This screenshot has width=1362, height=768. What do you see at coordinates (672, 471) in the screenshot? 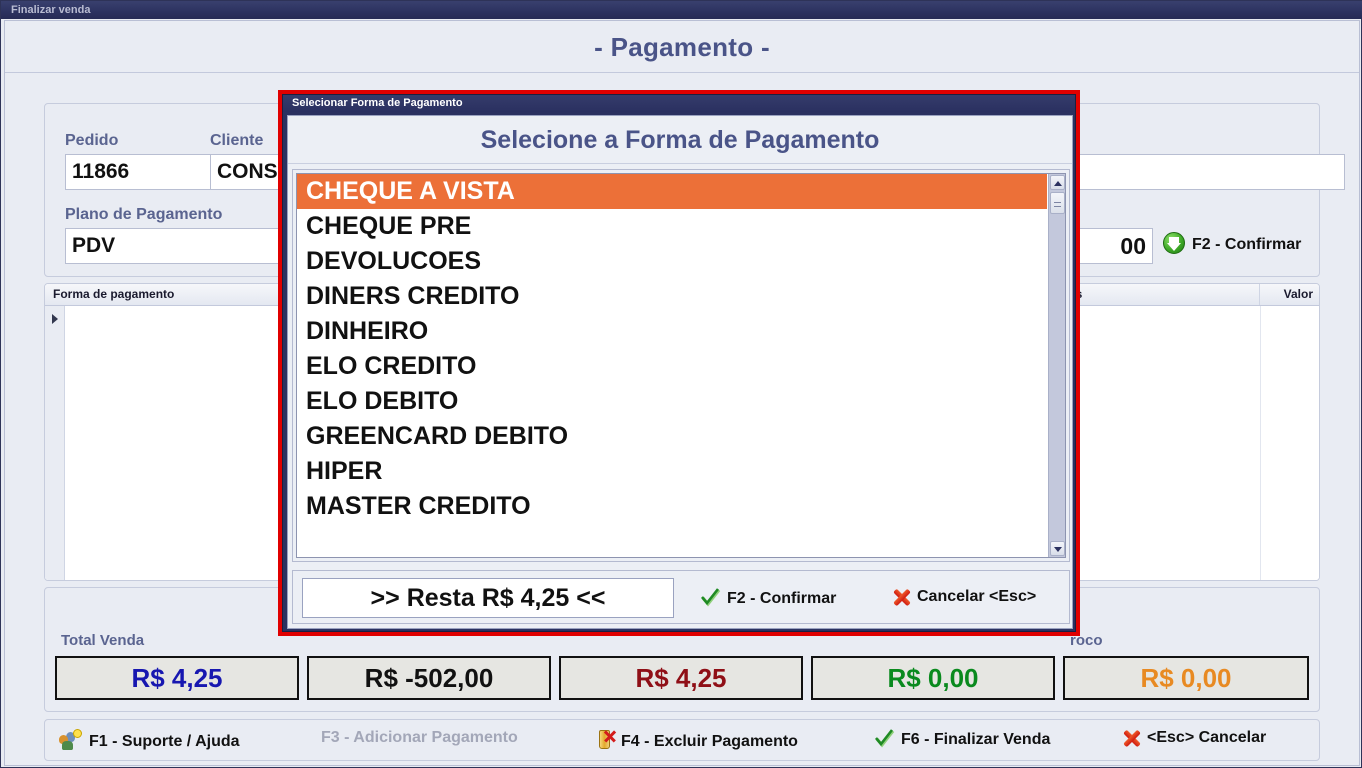
I see `payment-method-option: HIPER` at bounding box center [672, 471].